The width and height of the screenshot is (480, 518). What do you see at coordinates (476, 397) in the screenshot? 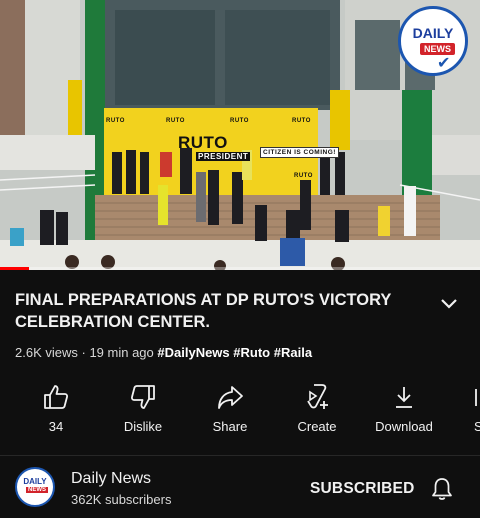
I see `save-icon` at bounding box center [476, 397].